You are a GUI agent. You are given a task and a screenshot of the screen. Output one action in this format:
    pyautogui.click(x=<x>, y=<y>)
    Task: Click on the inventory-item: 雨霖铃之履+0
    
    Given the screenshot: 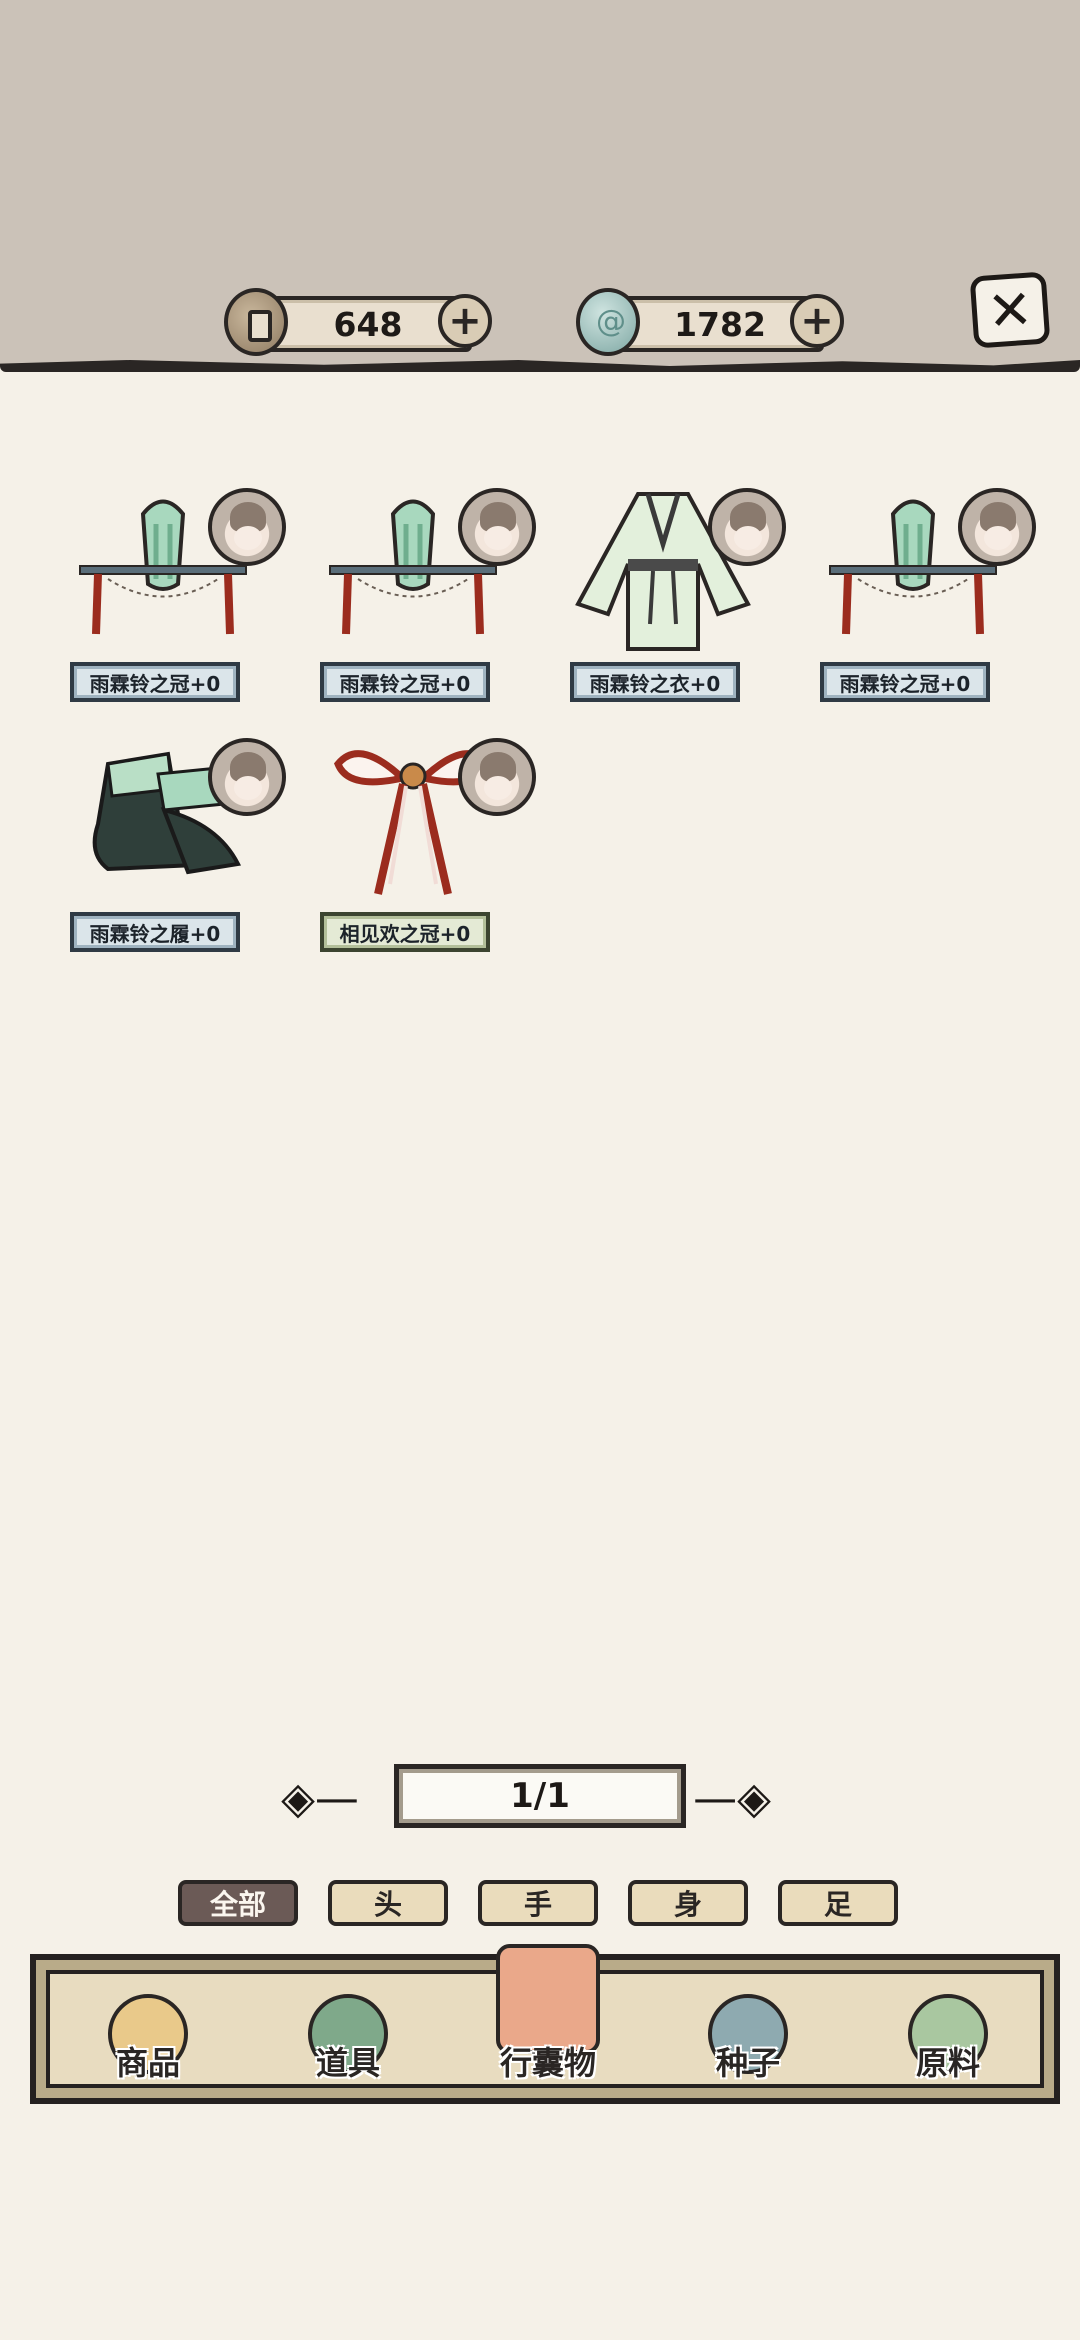 What is the action you would take?
    pyautogui.click(x=177, y=854)
    